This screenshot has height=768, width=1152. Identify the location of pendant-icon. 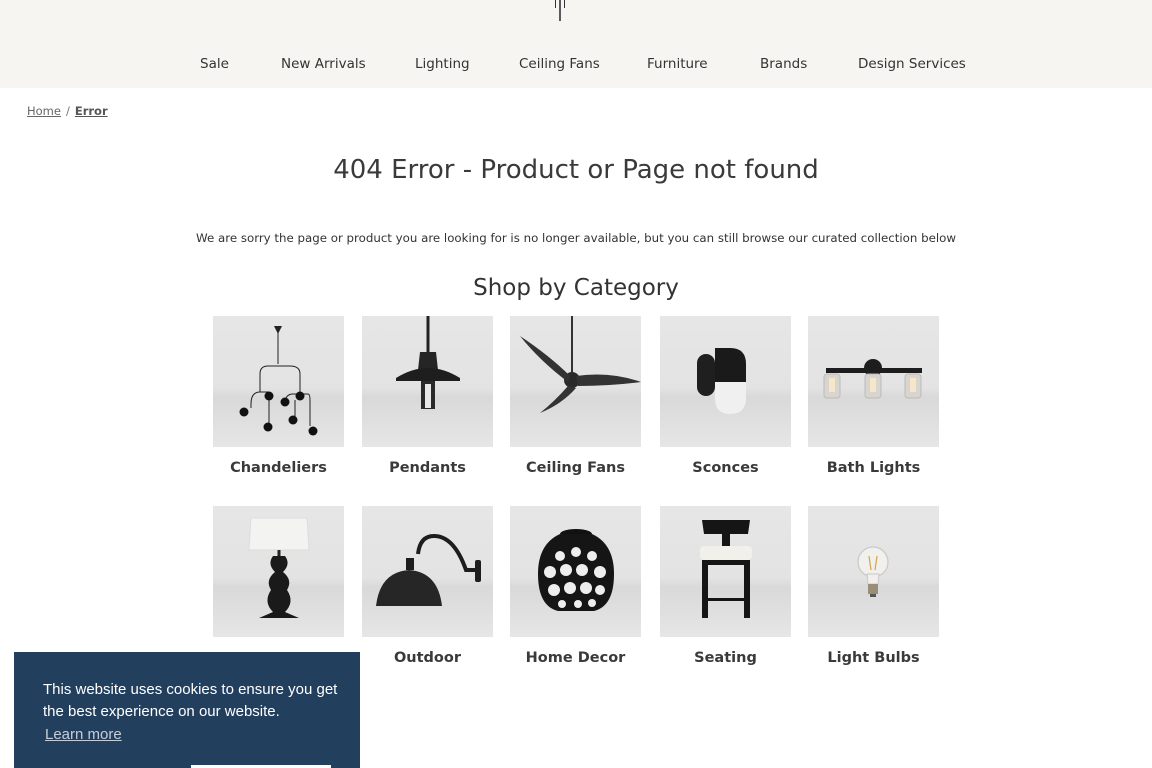
(428, 362).